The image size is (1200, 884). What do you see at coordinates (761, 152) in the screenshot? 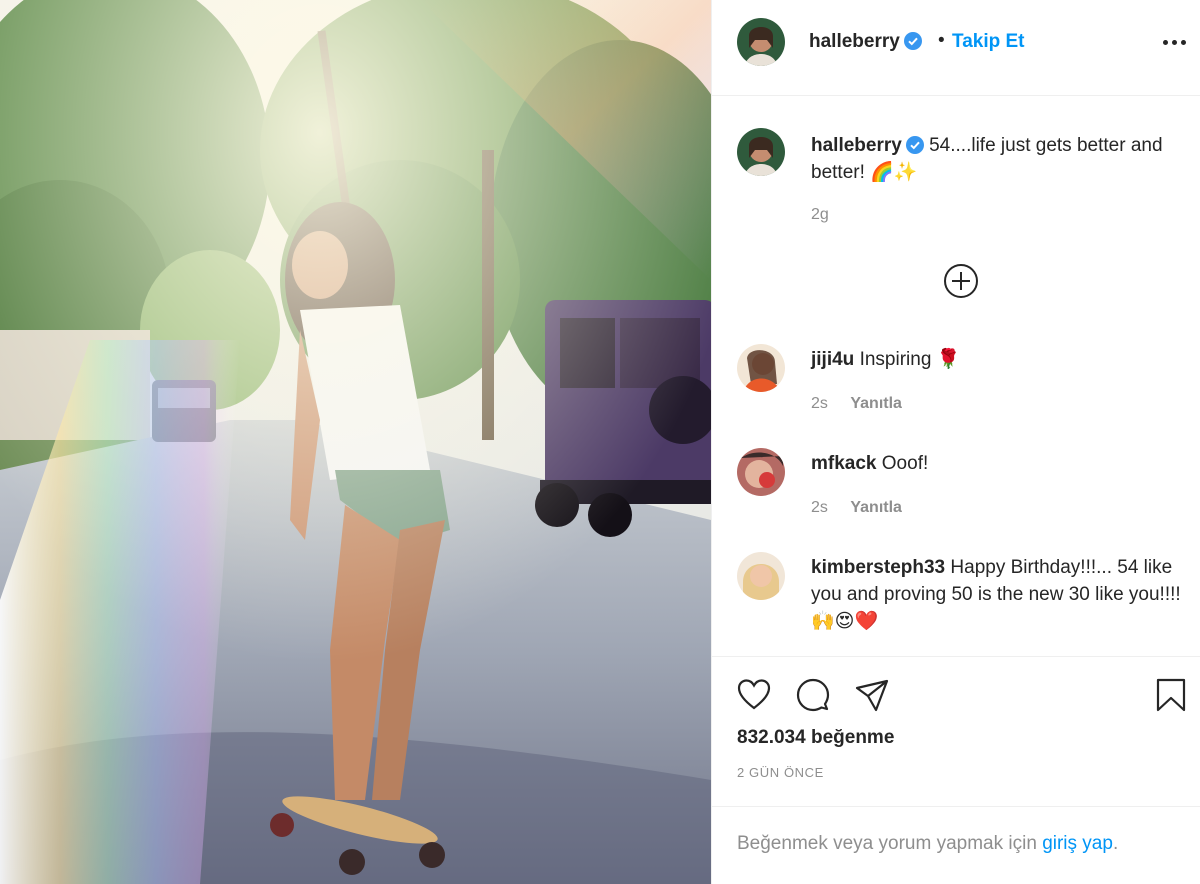
I see `caption-author-avatar` at bounding box center [761, 152].